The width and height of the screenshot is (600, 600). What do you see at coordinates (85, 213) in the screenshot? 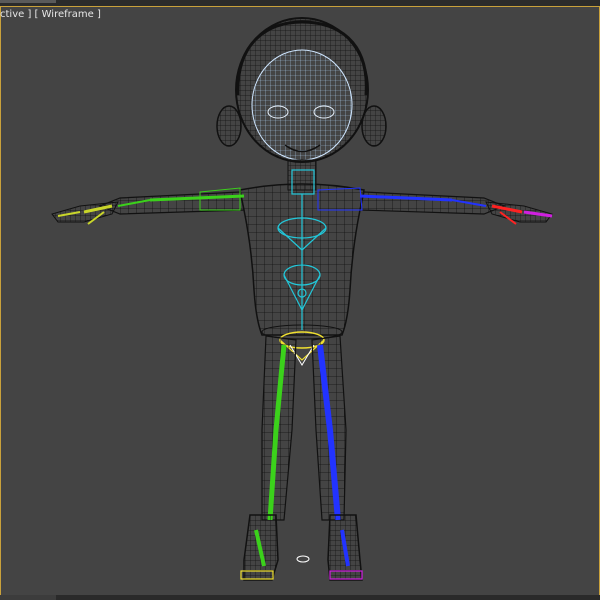
I see `left-hand-mesh` at bounding box center [85, 213].